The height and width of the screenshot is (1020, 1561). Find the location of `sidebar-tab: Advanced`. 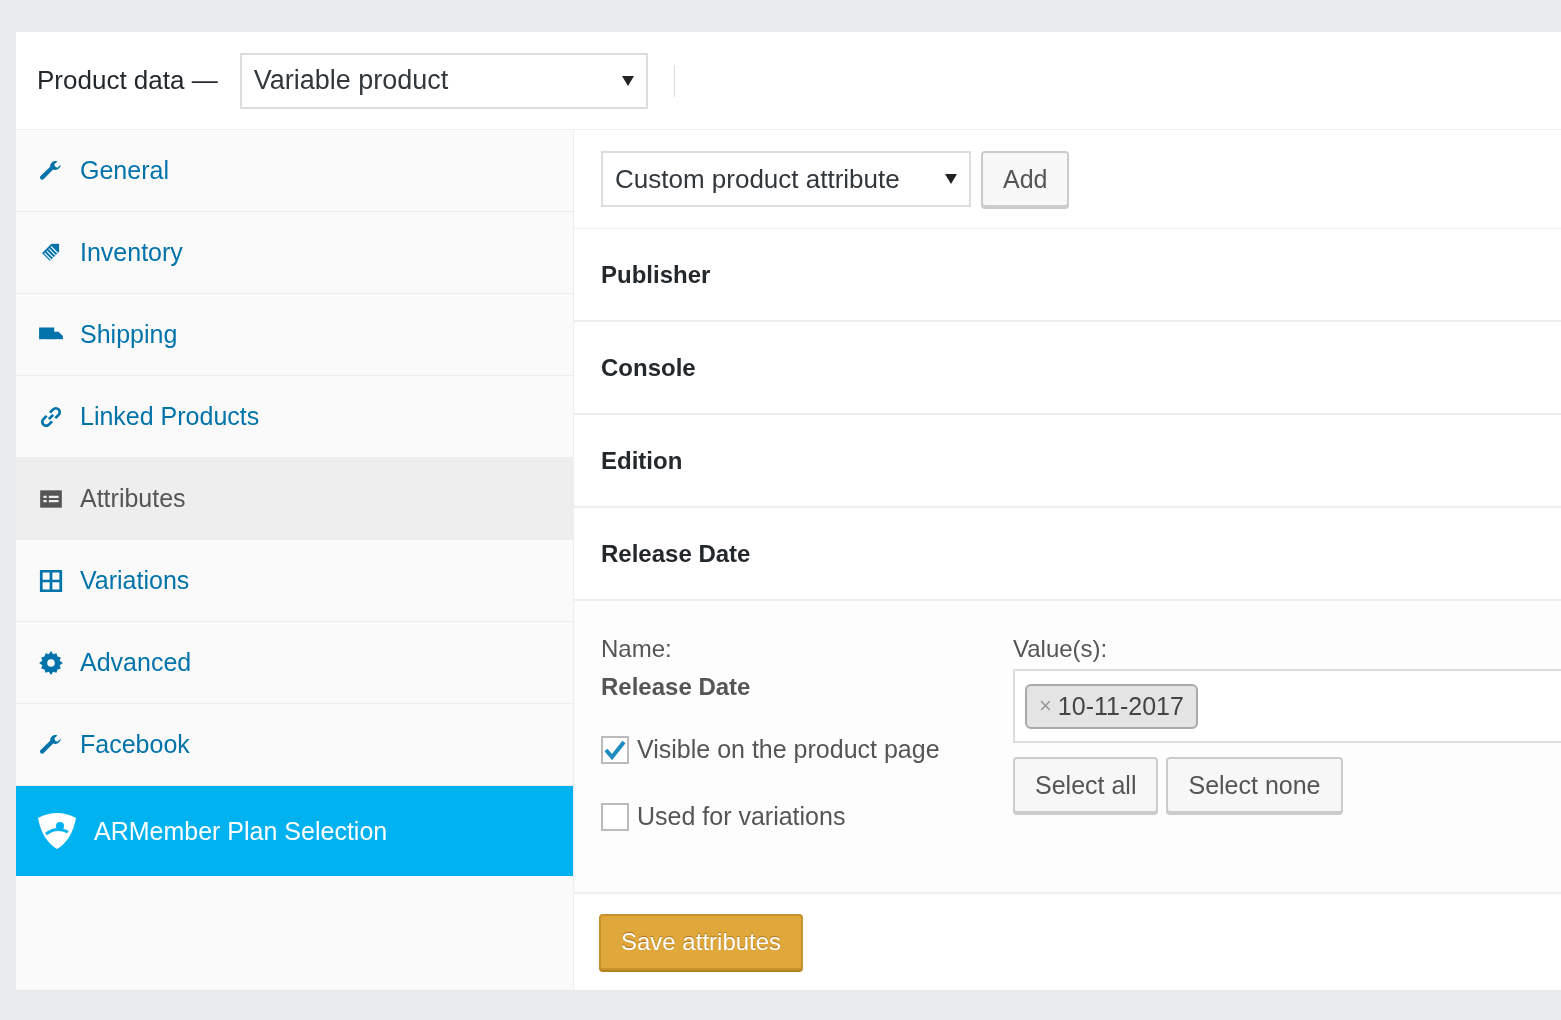

sidebar-tab: Advanced is located at coordinates (294, 663).